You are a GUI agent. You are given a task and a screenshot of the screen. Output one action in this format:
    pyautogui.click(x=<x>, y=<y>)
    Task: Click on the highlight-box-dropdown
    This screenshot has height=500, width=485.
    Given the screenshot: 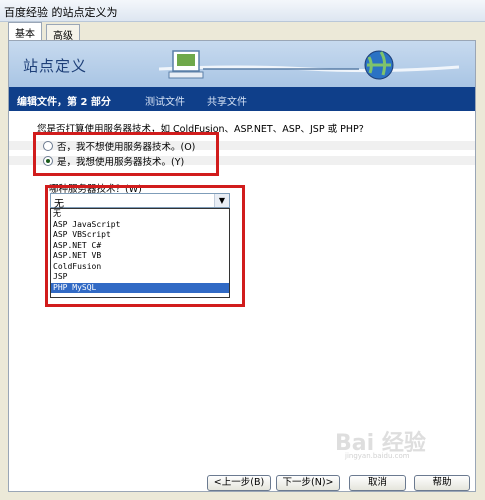 What is the action you would take?
    pyautogui.click(x=145, y=246)
    